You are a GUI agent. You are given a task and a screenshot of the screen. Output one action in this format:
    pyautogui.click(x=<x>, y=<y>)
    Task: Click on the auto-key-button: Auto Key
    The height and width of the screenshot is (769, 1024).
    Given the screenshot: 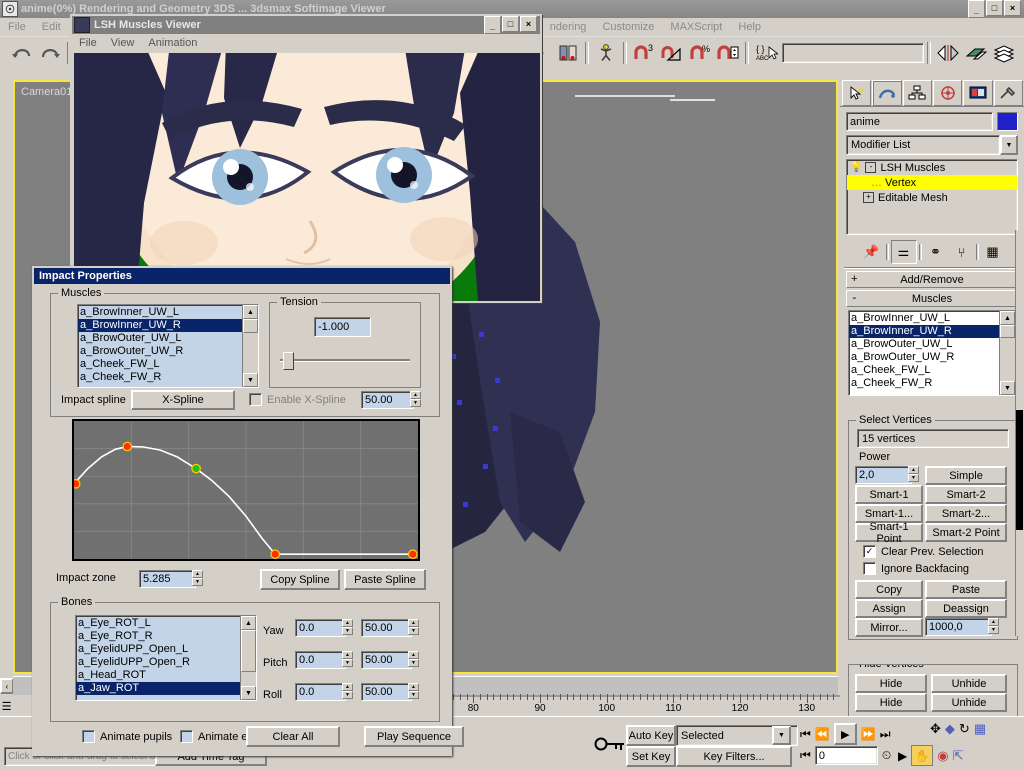 What is the action you would take?
    pyautogui.click(x=651, y=735)
    